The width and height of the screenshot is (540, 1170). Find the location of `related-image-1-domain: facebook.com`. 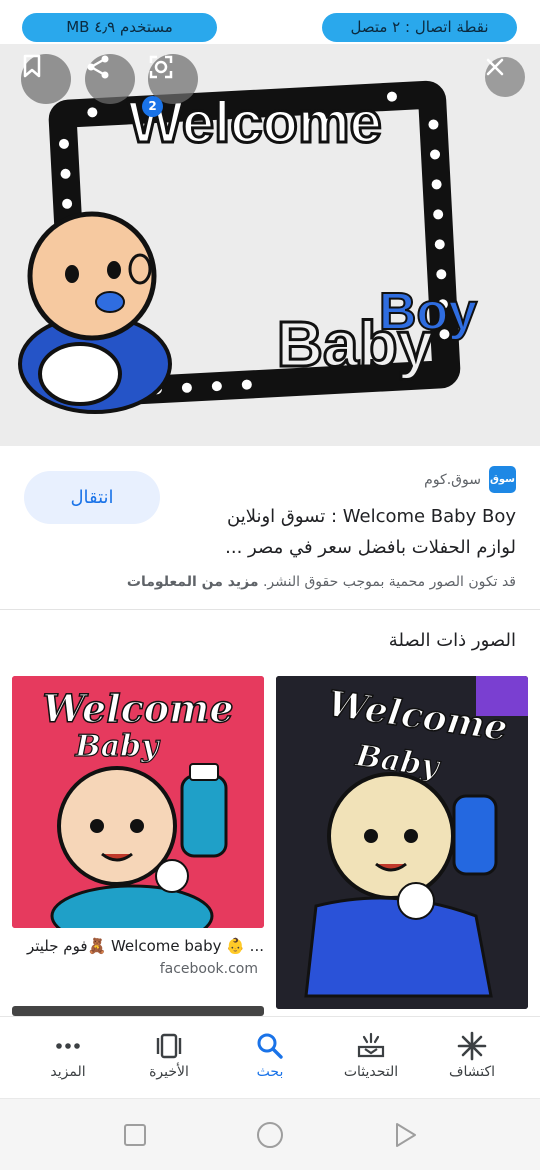

related-image-1-domain: facebook.com is located at coordinates (208, 969).